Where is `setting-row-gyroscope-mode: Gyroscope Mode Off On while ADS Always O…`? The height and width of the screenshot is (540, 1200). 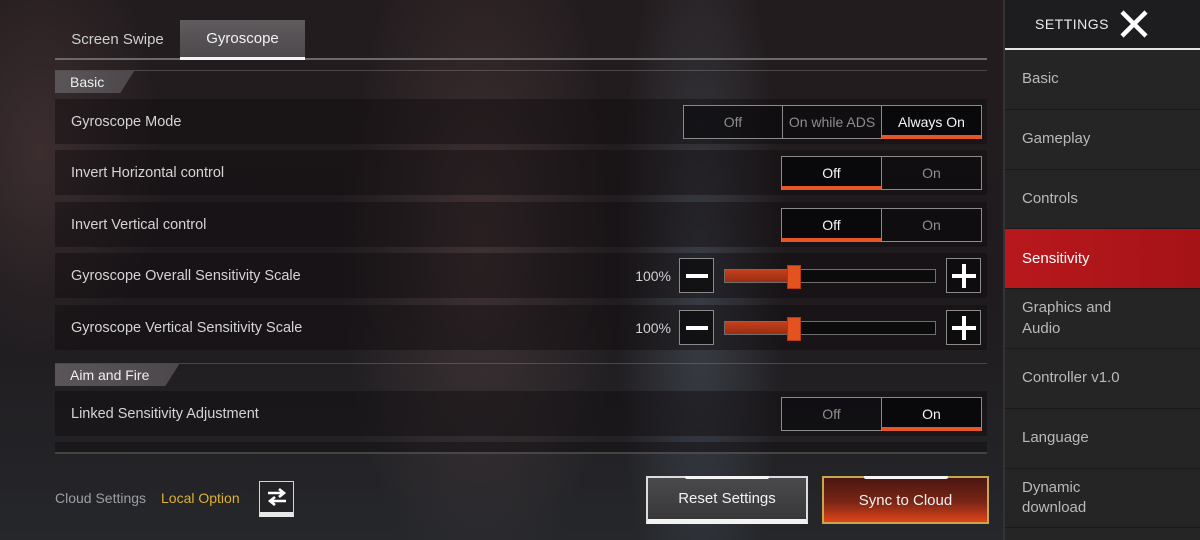
setting-row-gyroscope-mode: Gyroscope Mode Off On while ADS Always O… is located at coordinates (521, 121).